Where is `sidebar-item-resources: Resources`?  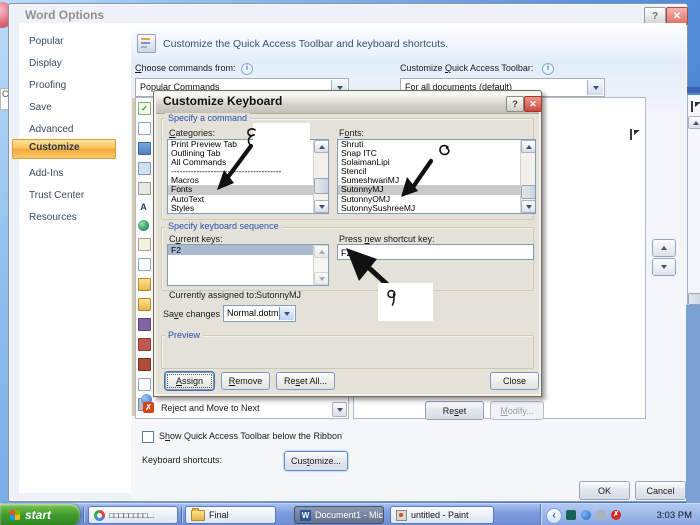 sidebar-item-resources: Resources is located at coordinates (74, 217).